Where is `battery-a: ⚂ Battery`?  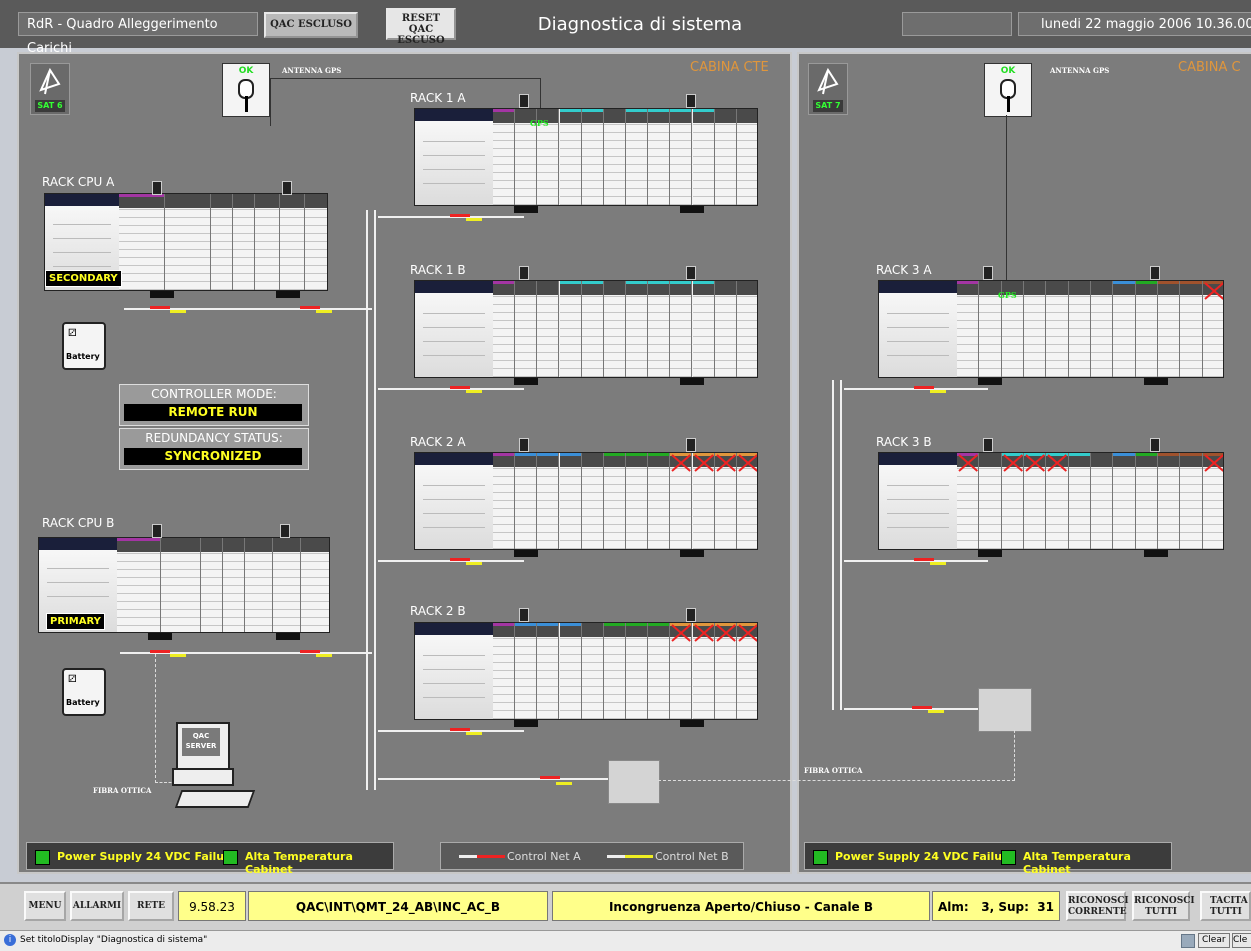 battery-a: ⚂ Battery is located at coordinates (84, 346).